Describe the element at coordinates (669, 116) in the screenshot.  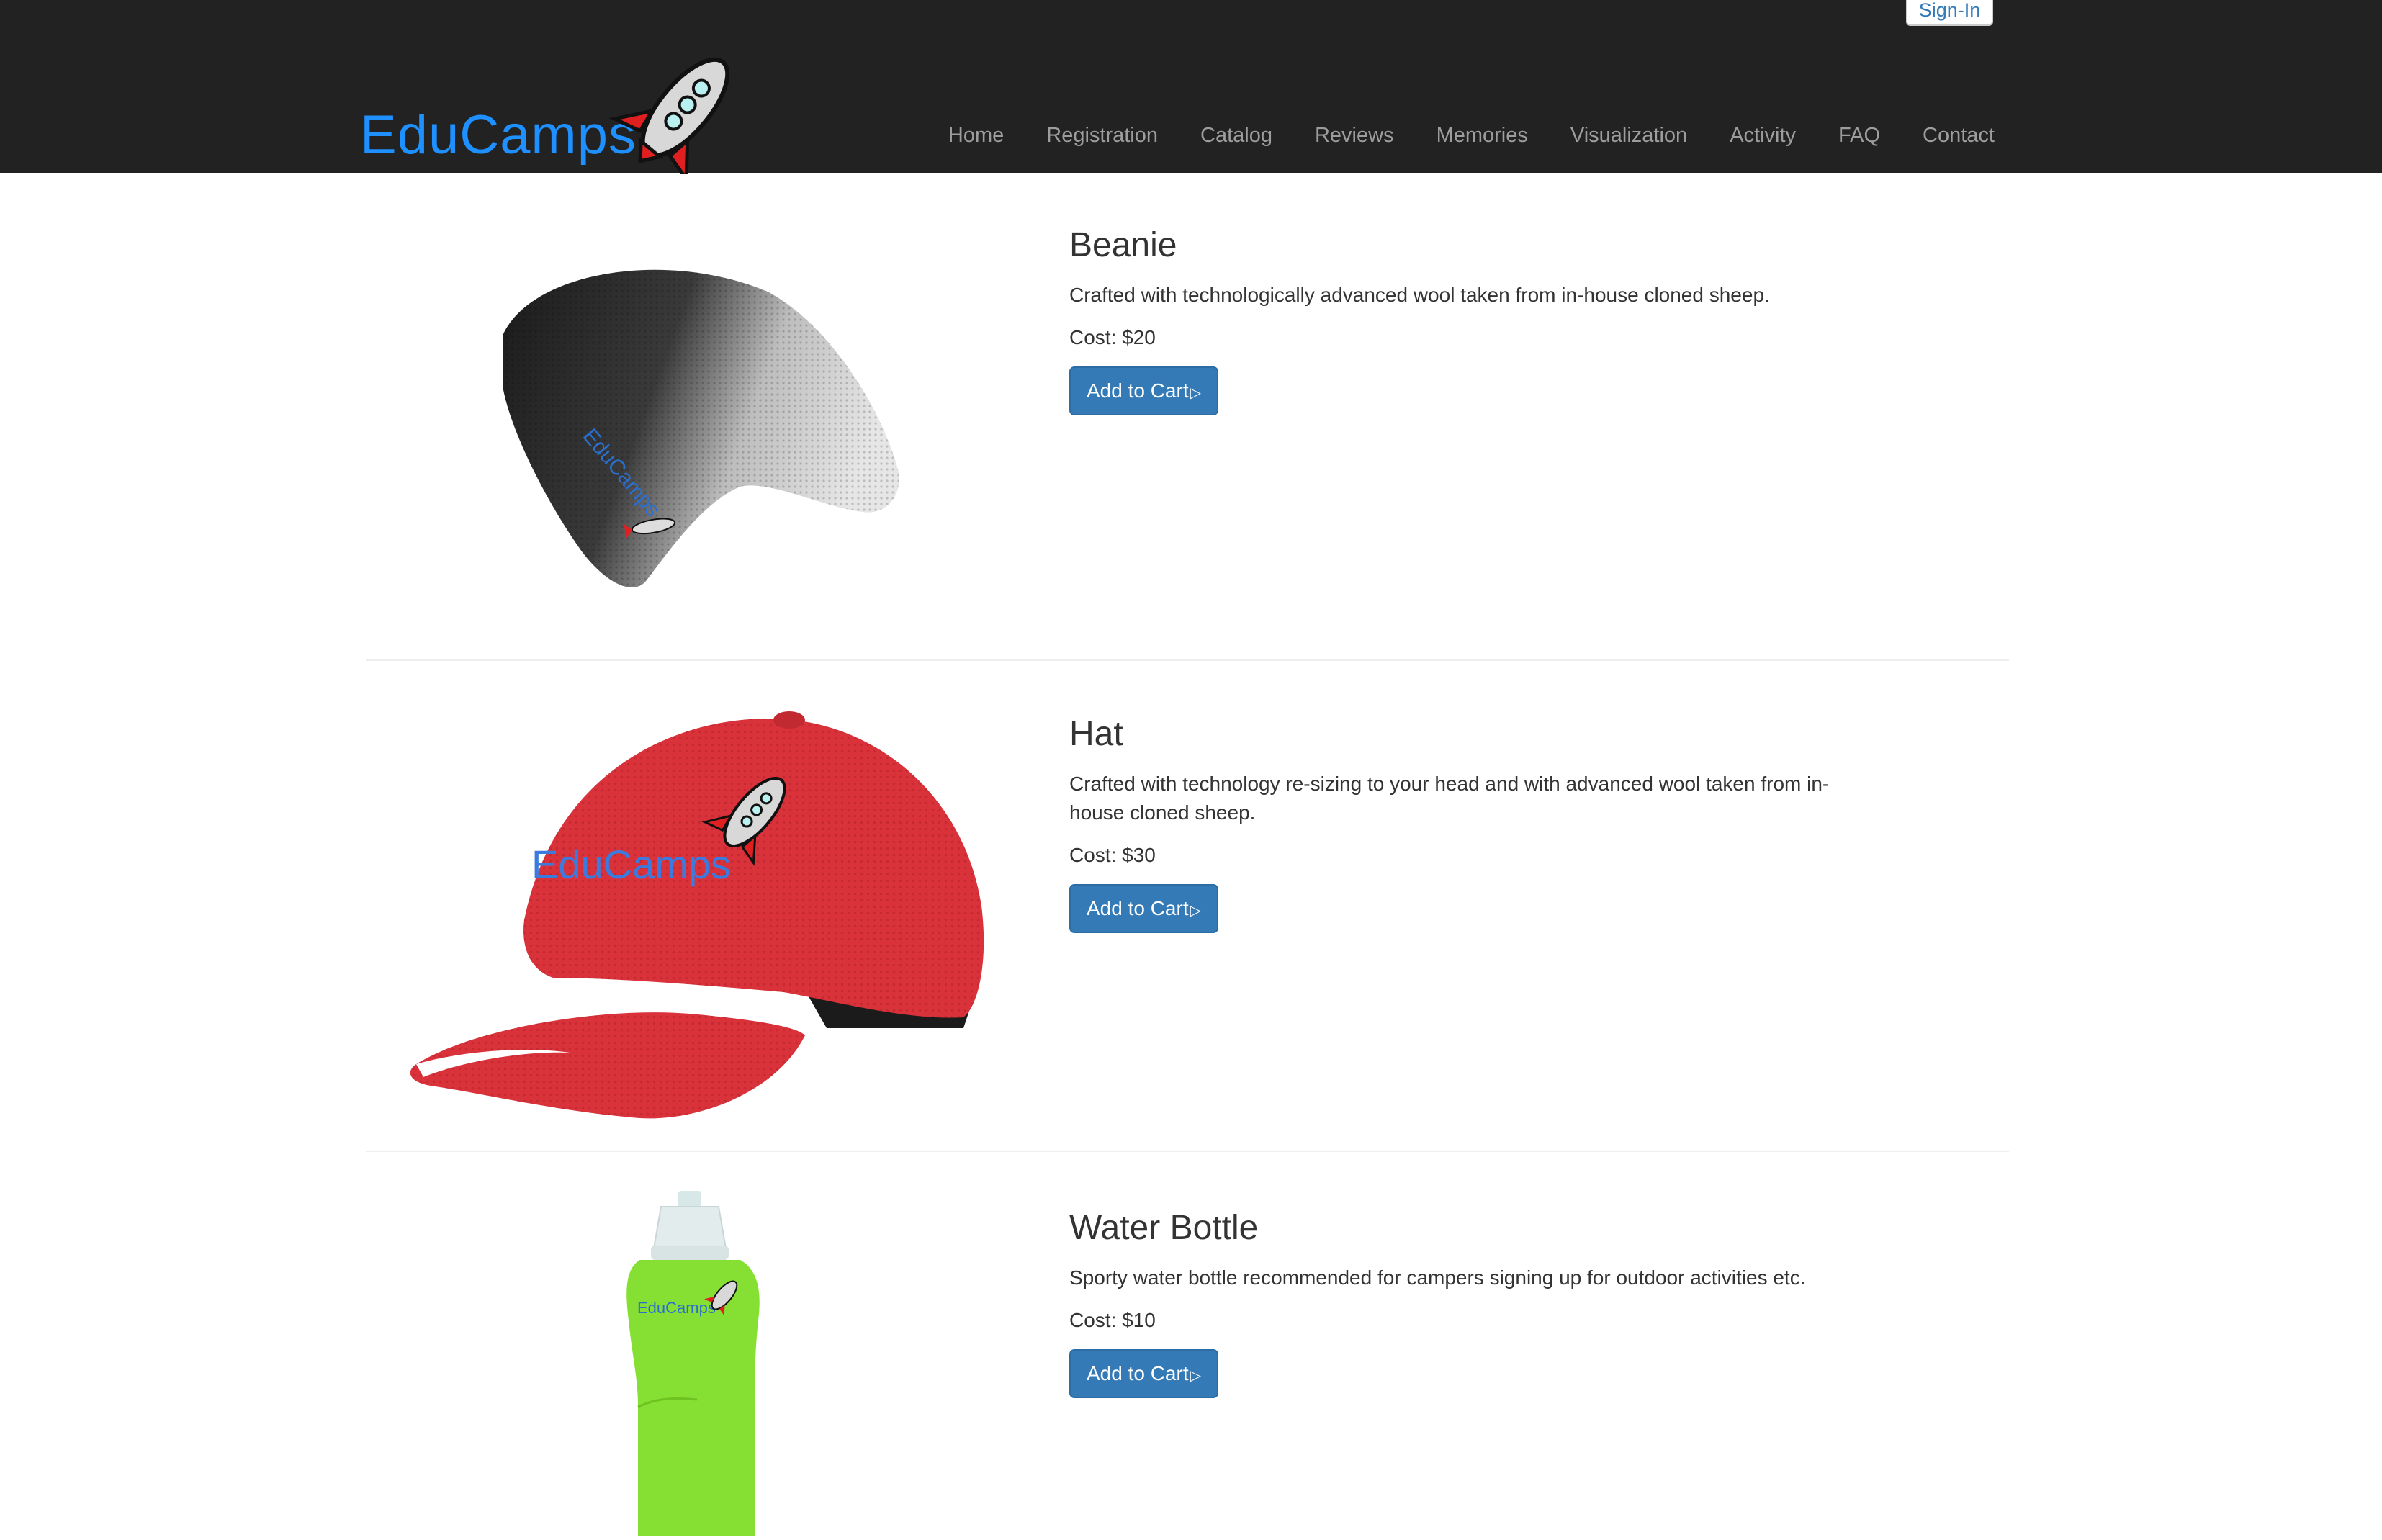
I see `rocket-icon` at that location.